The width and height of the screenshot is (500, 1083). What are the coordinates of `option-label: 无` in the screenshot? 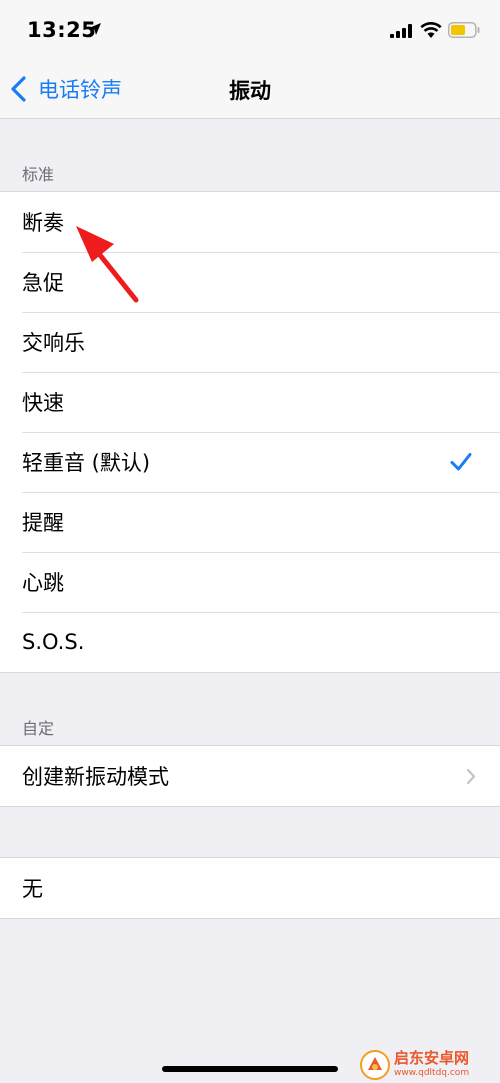 It's located at (32, 889).